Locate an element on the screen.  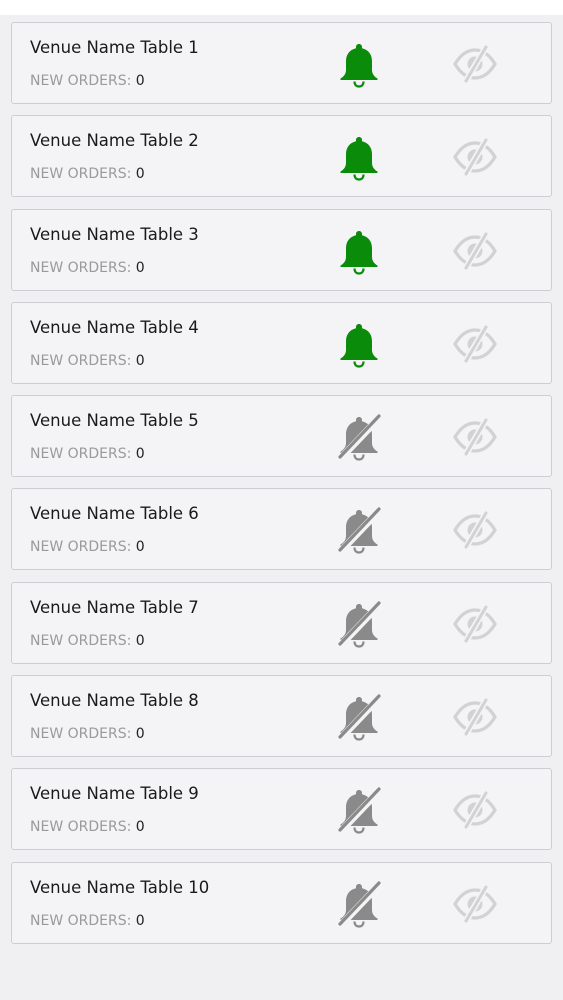
venue-card: Venue Name Table 1 NEW ORDERS: 0 is located at coordinates (281, 63).